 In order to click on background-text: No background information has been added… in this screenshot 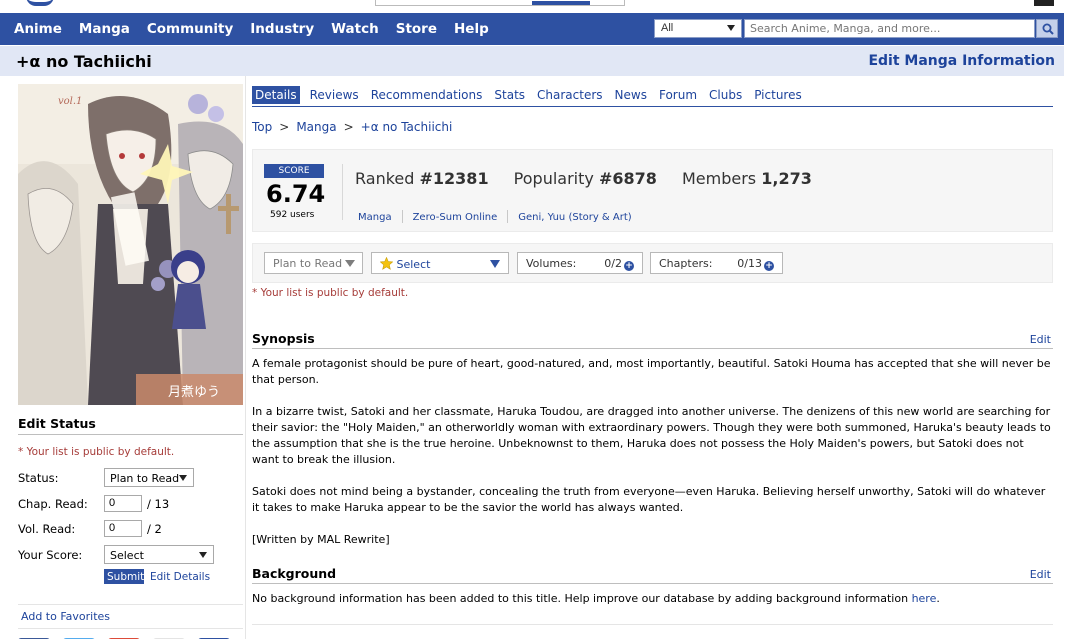, I will do `click(652, 599)`.